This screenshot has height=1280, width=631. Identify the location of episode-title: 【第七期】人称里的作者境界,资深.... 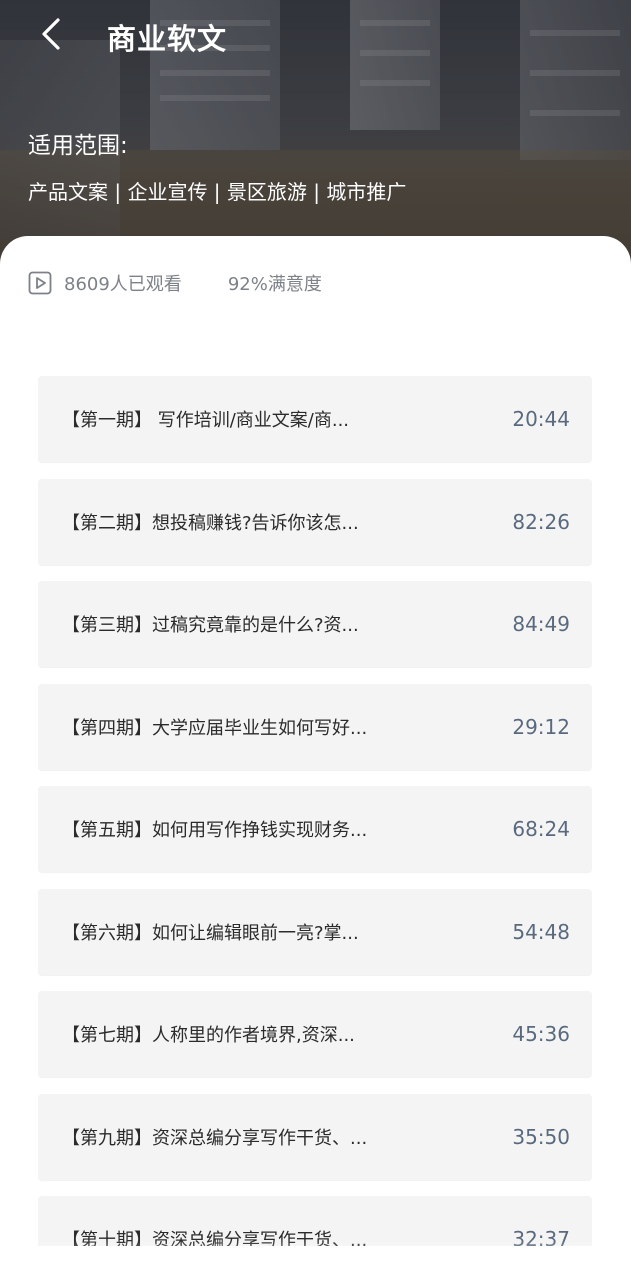
(208, 1035).